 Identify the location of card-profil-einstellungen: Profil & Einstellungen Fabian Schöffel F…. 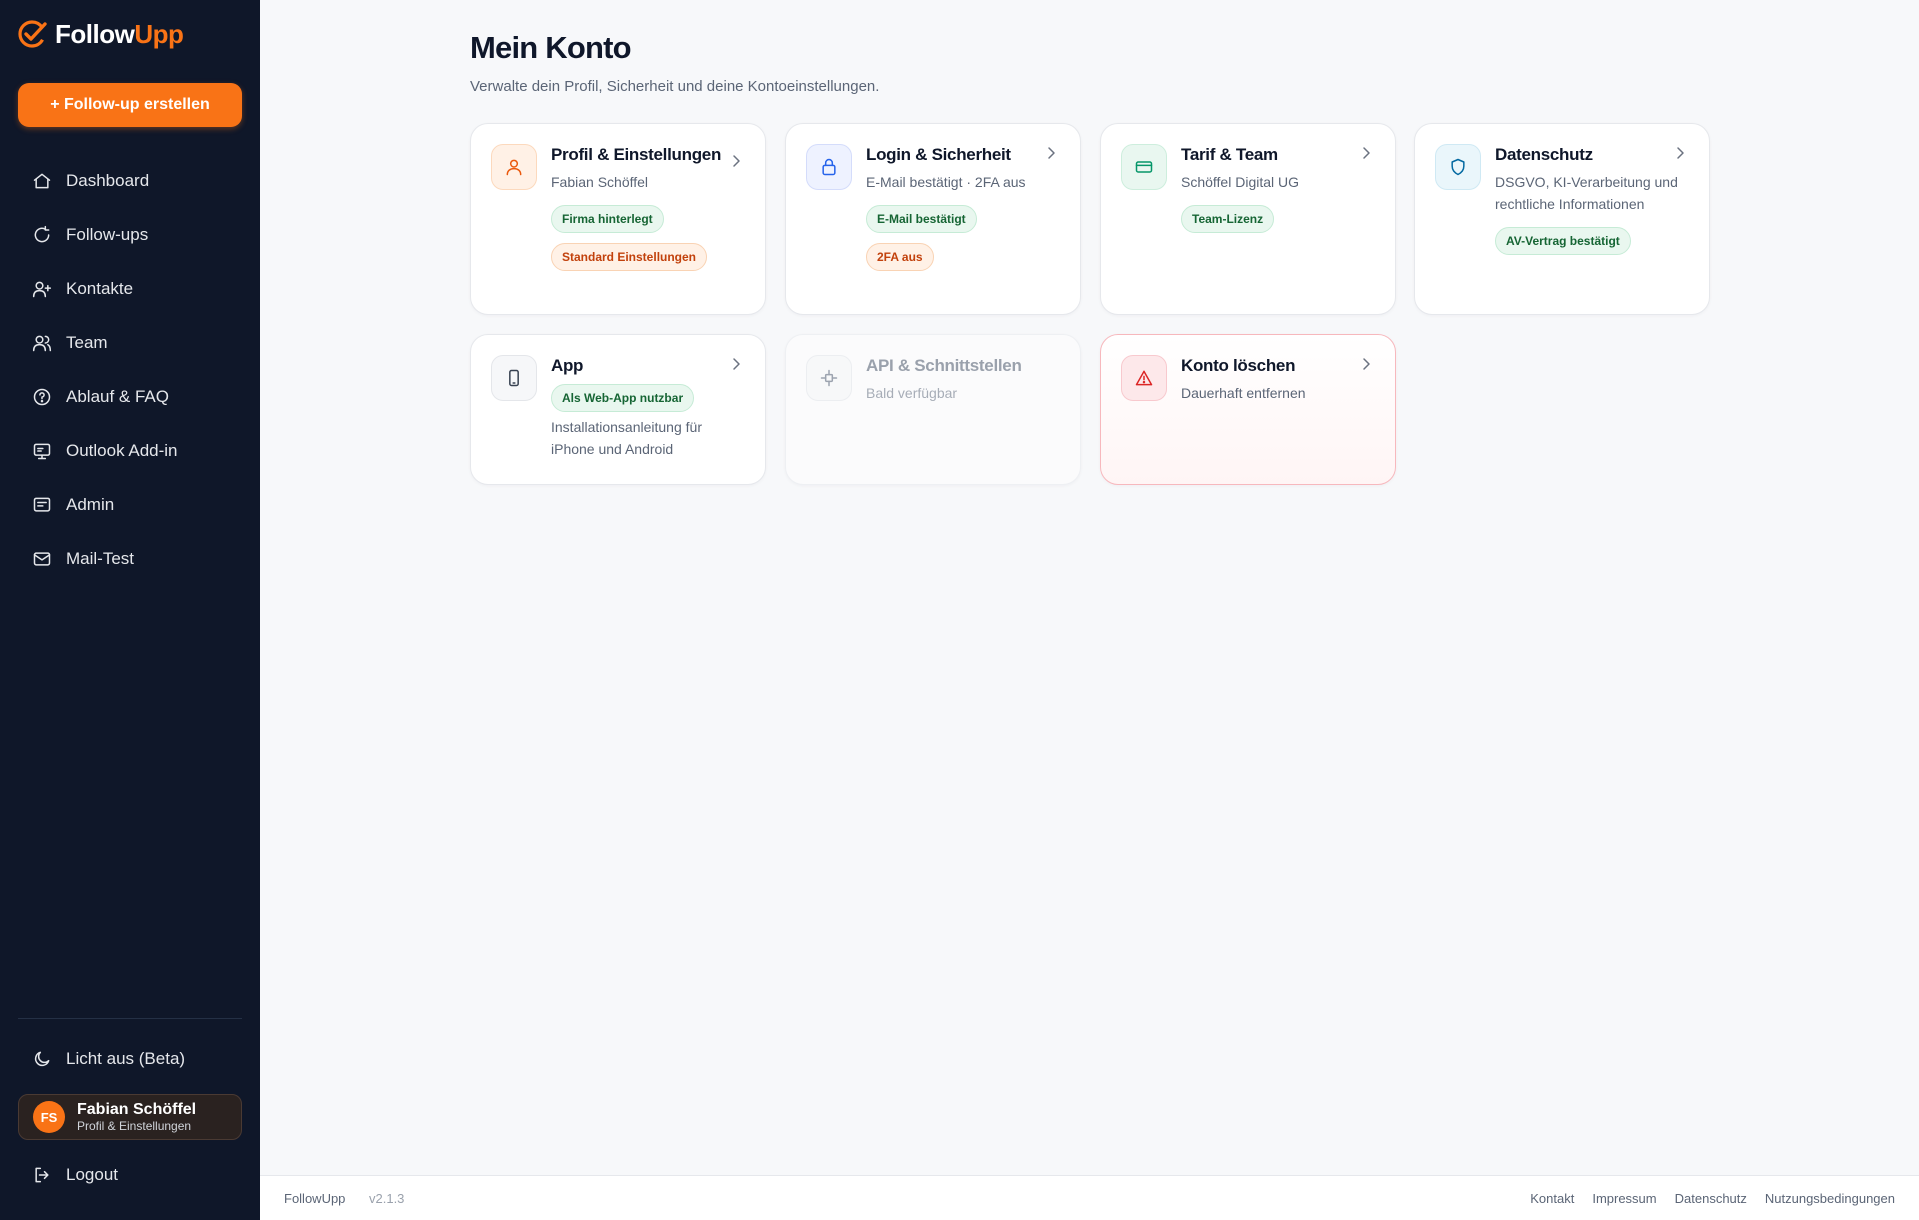
(618, 219).